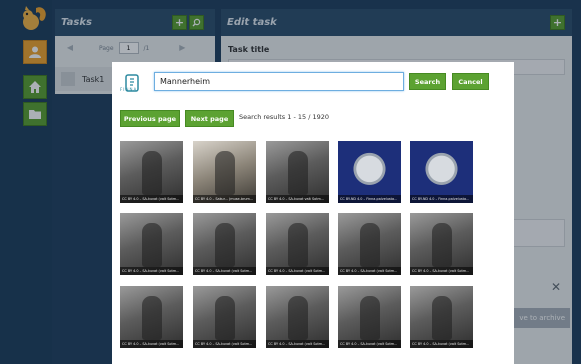 The width and height of the screenshot is (581, 364). Describe the element at coordinates (129, 89) in the screenshot. I see `finna-logo-text: FINNA` at that location.